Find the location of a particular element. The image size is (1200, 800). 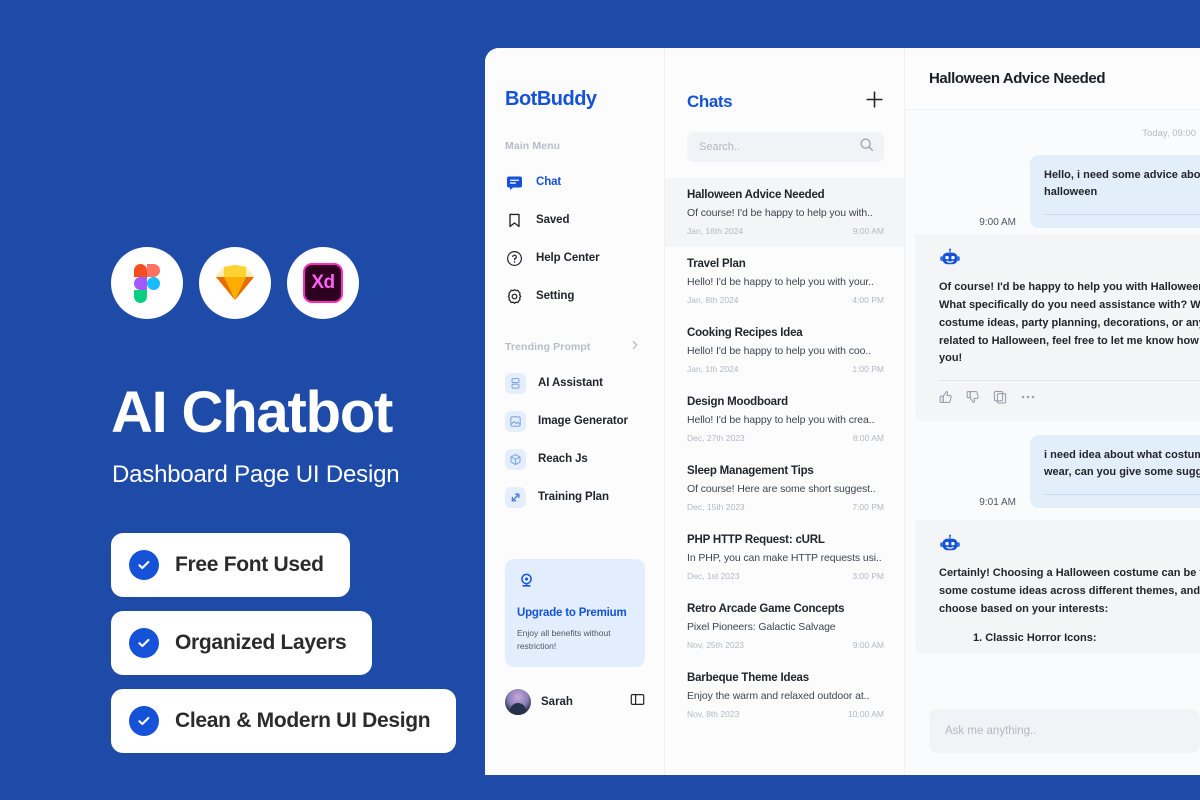

image-icon is located at coordinates (515, 421).